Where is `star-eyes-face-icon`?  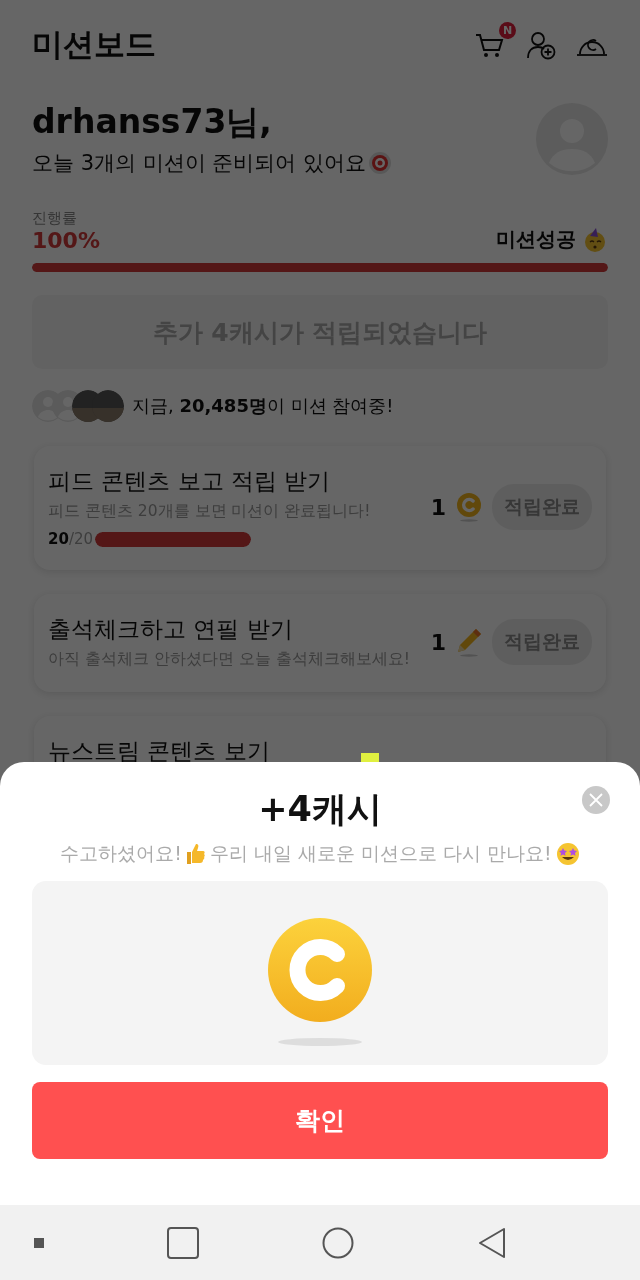
star-eyes-face-icon is located at coordinates (567, 854).